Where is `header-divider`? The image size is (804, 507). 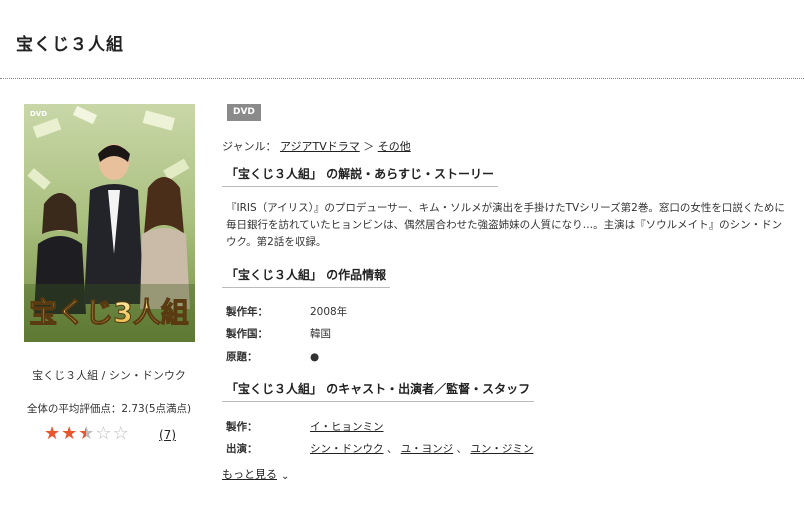
header-divider is located at coordinates (402, 78).